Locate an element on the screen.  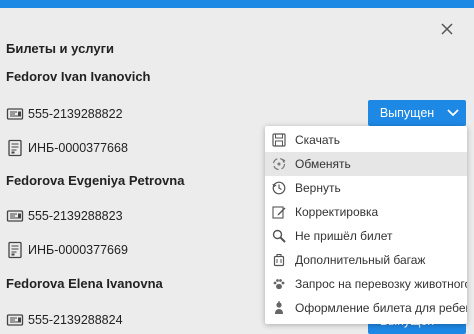
close-icon is located at coordinates (447, 29).